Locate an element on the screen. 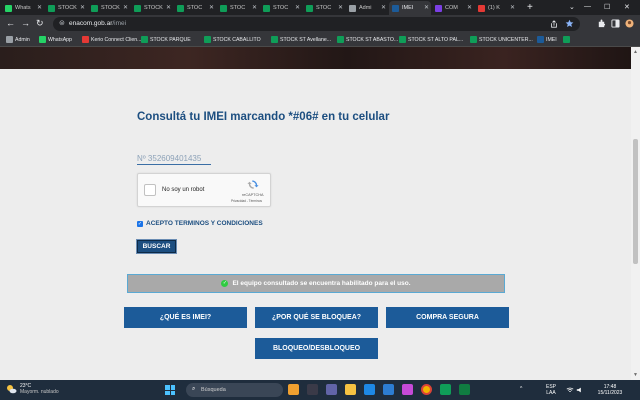  url-domain: enacom.gob.ar is located at coordinates (91, 23).